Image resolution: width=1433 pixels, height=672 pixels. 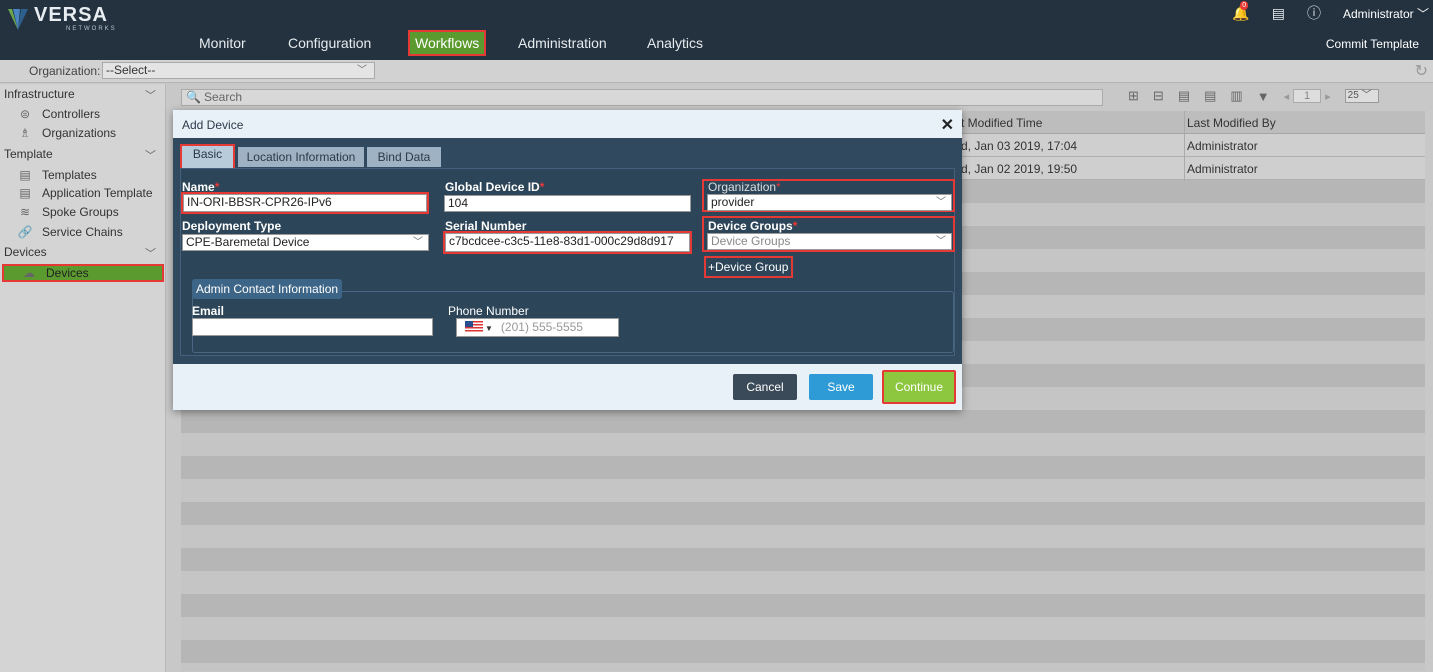 What do you see at coordinates (97, 193) in the screenshot?
I see `sidebar-item-label: Application Template` at bounding box center [97, 193].